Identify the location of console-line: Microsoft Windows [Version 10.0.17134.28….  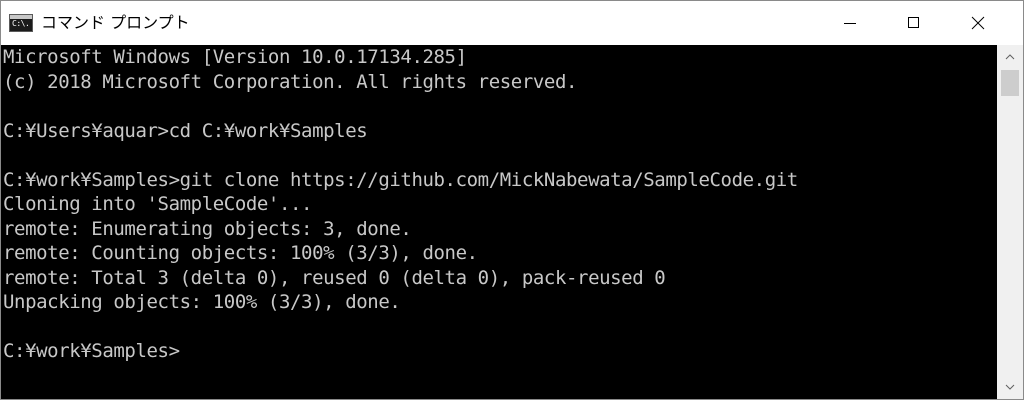
(235, 57).